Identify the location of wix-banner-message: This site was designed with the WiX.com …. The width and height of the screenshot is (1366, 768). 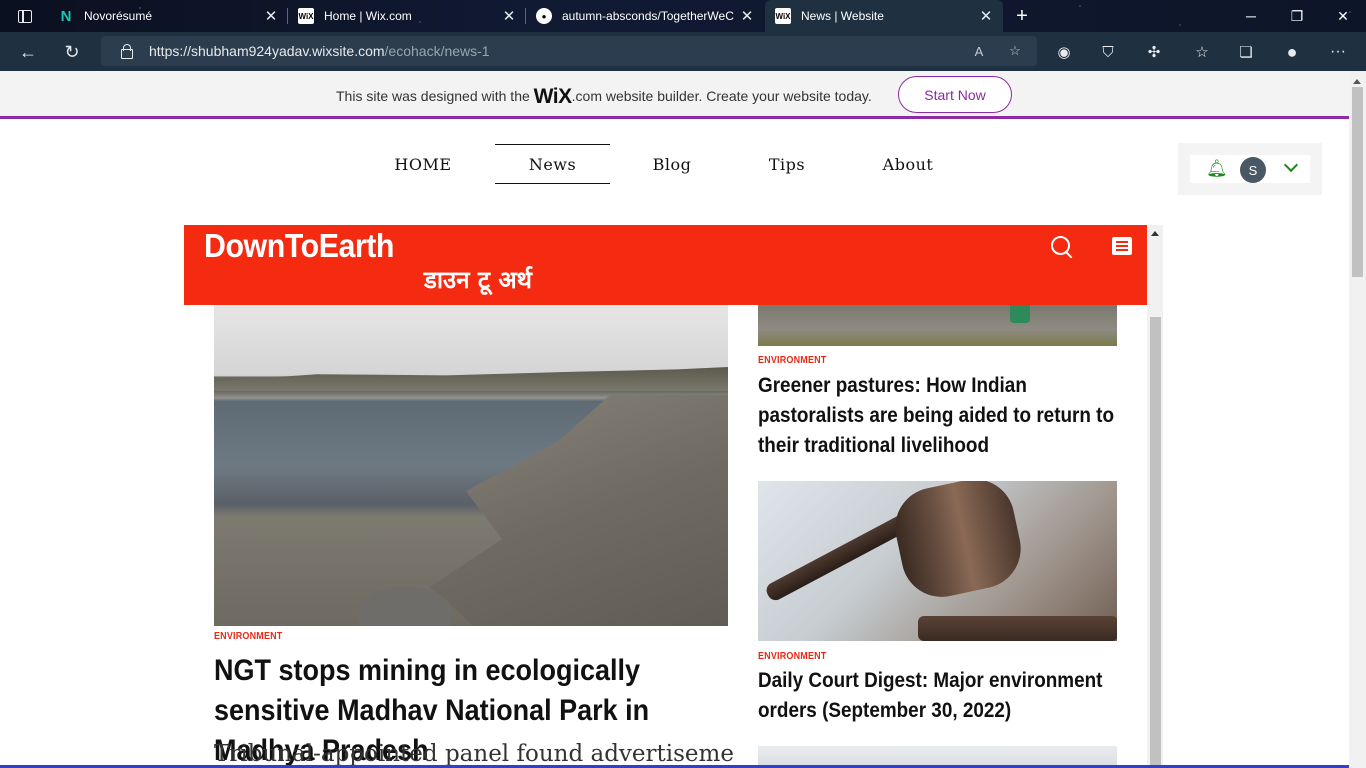
(604, 97).